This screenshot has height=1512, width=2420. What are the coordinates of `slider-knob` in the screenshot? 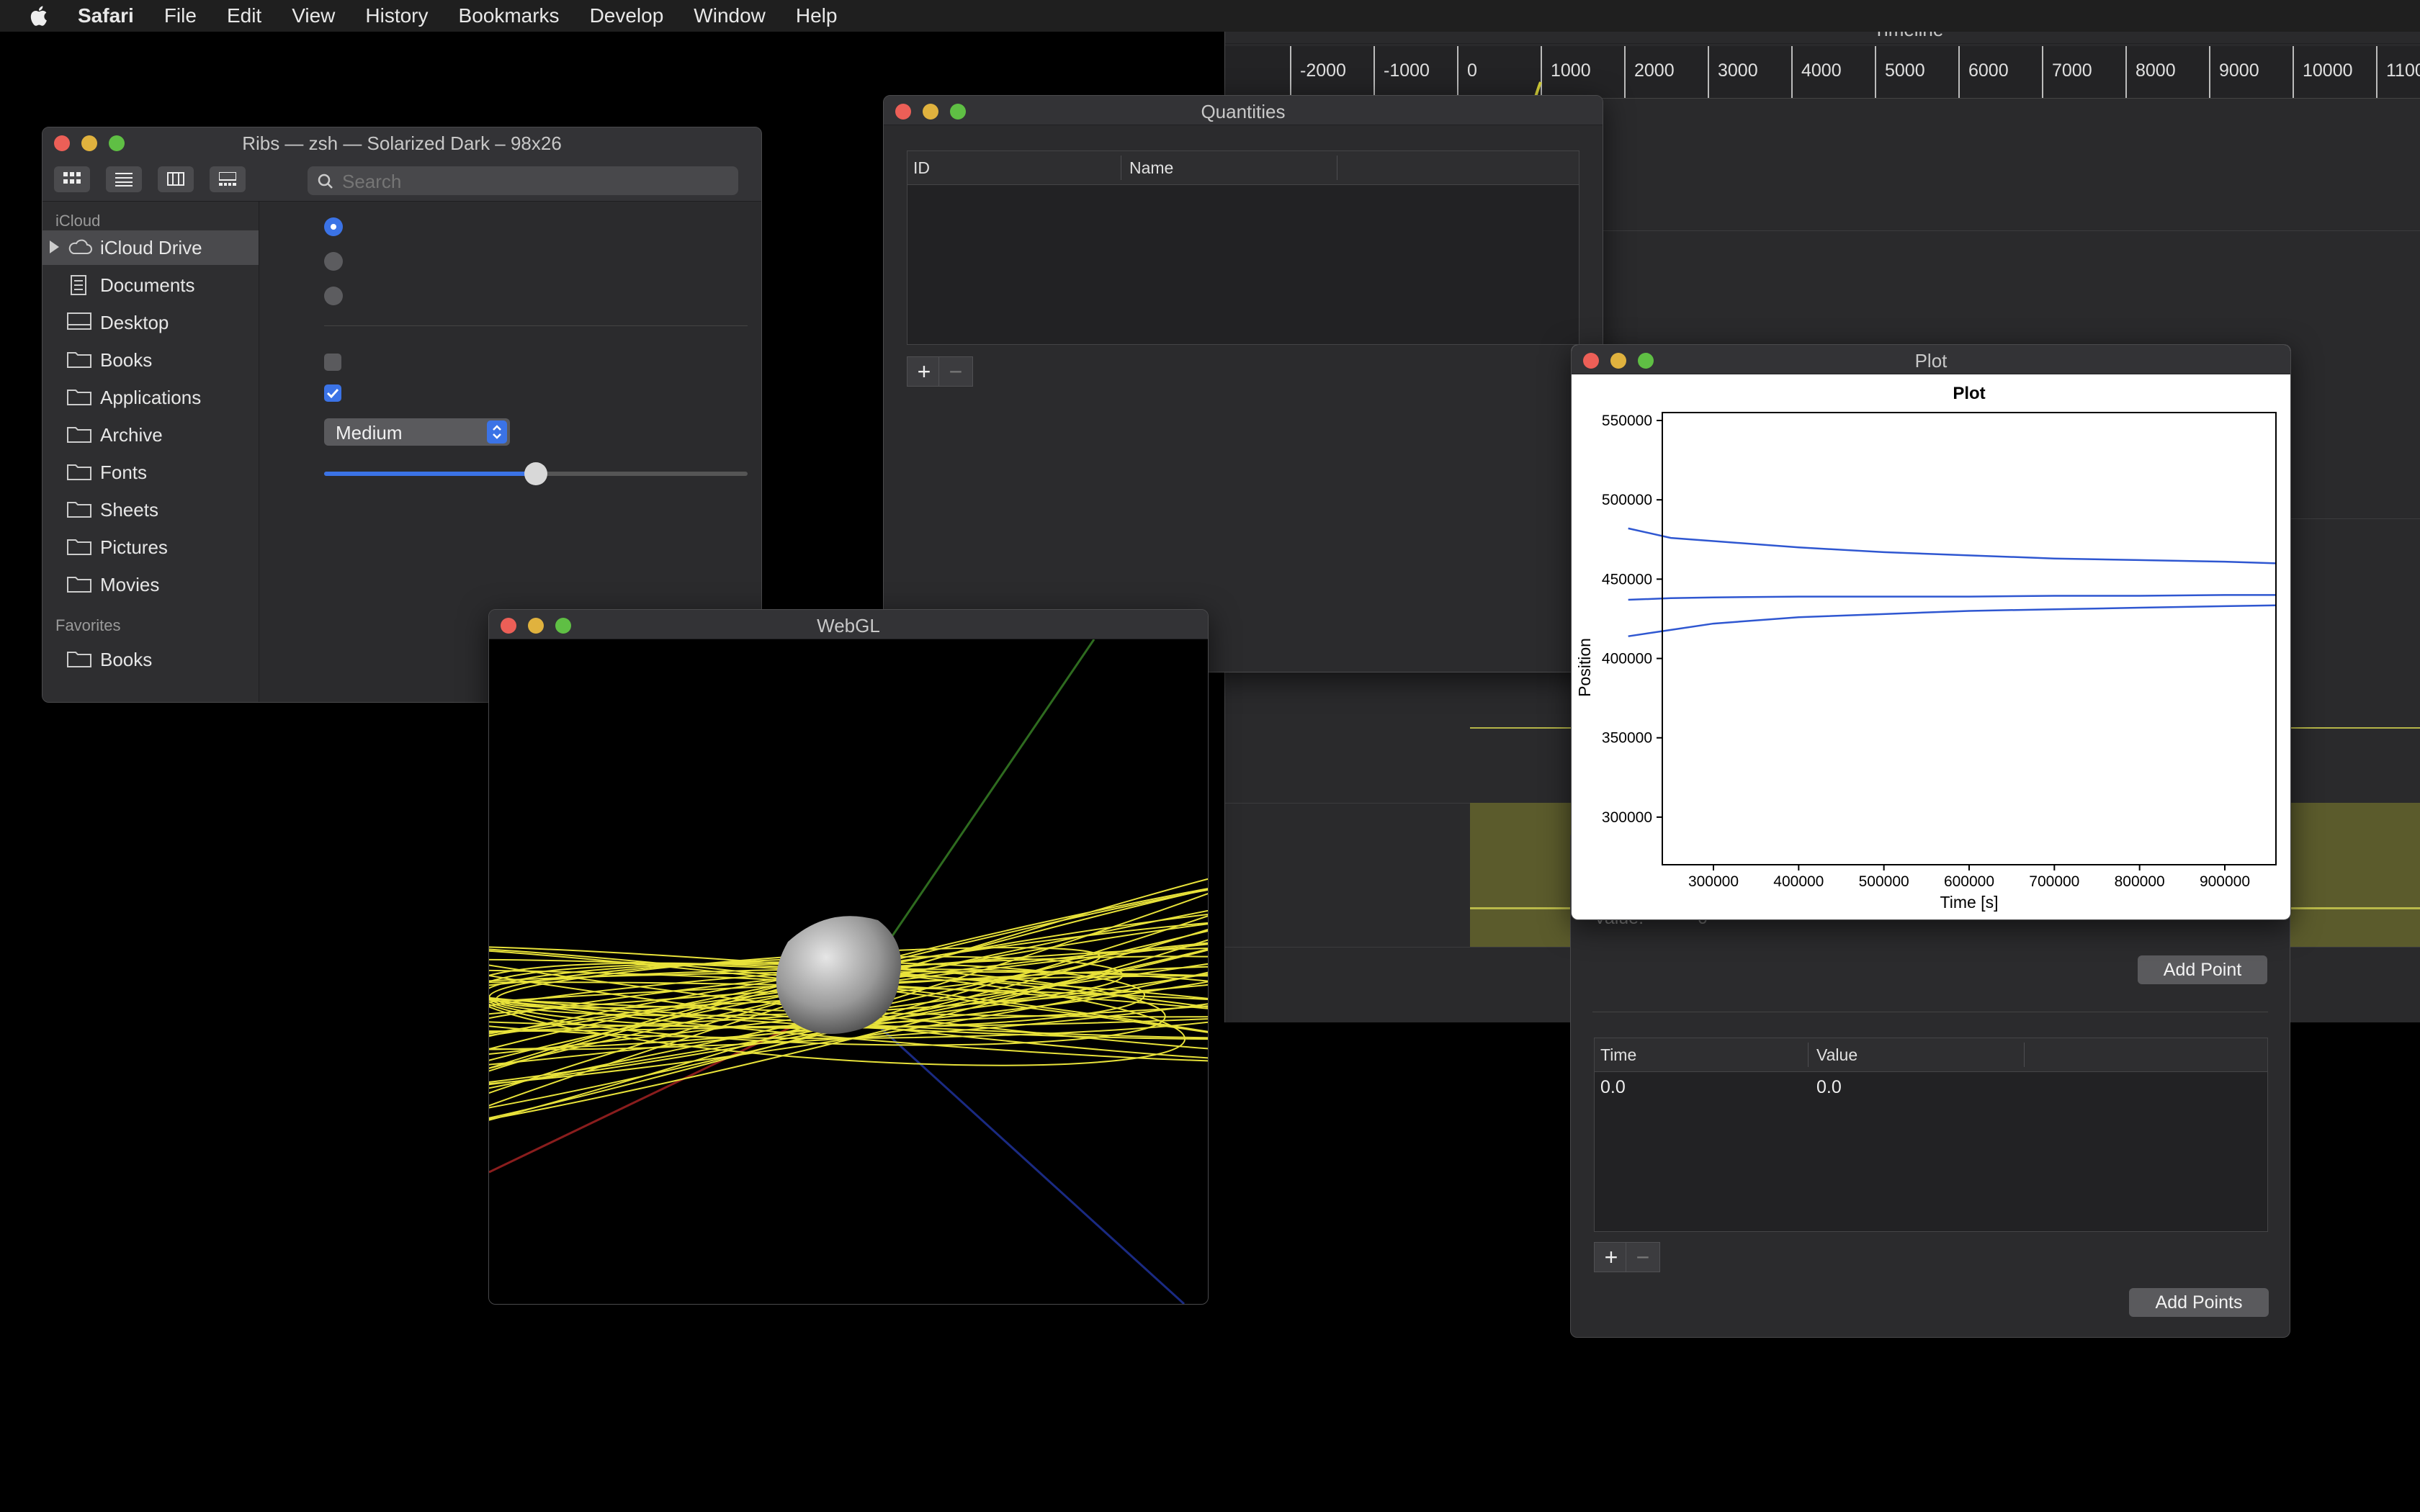 It's located at (535, 473).